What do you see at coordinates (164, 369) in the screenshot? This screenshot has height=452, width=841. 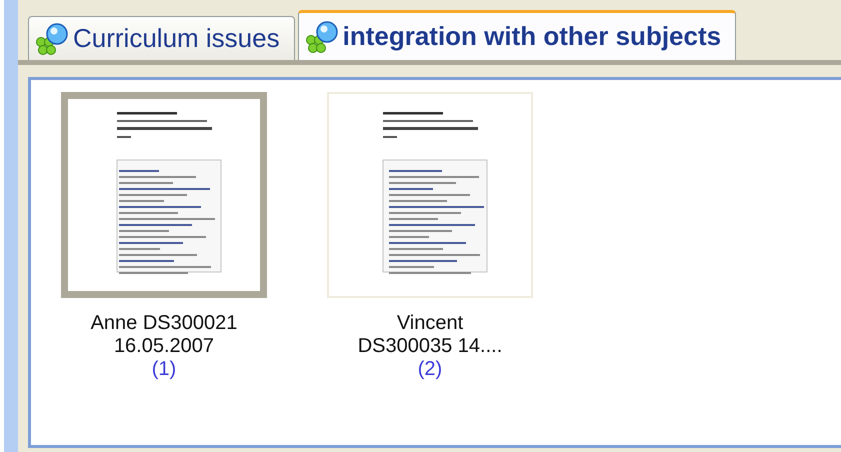 I see `document-count: (1)` at bounding box center [164, 369].